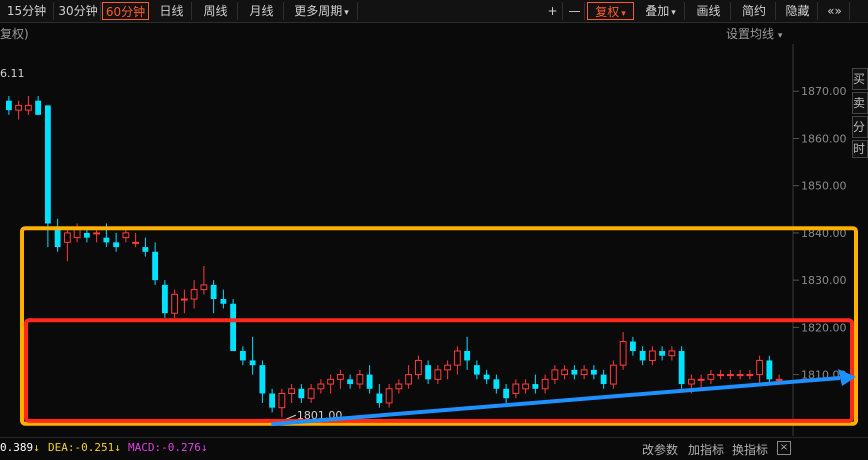  I want to click on zoom-out-button: —, so click(575, 11).